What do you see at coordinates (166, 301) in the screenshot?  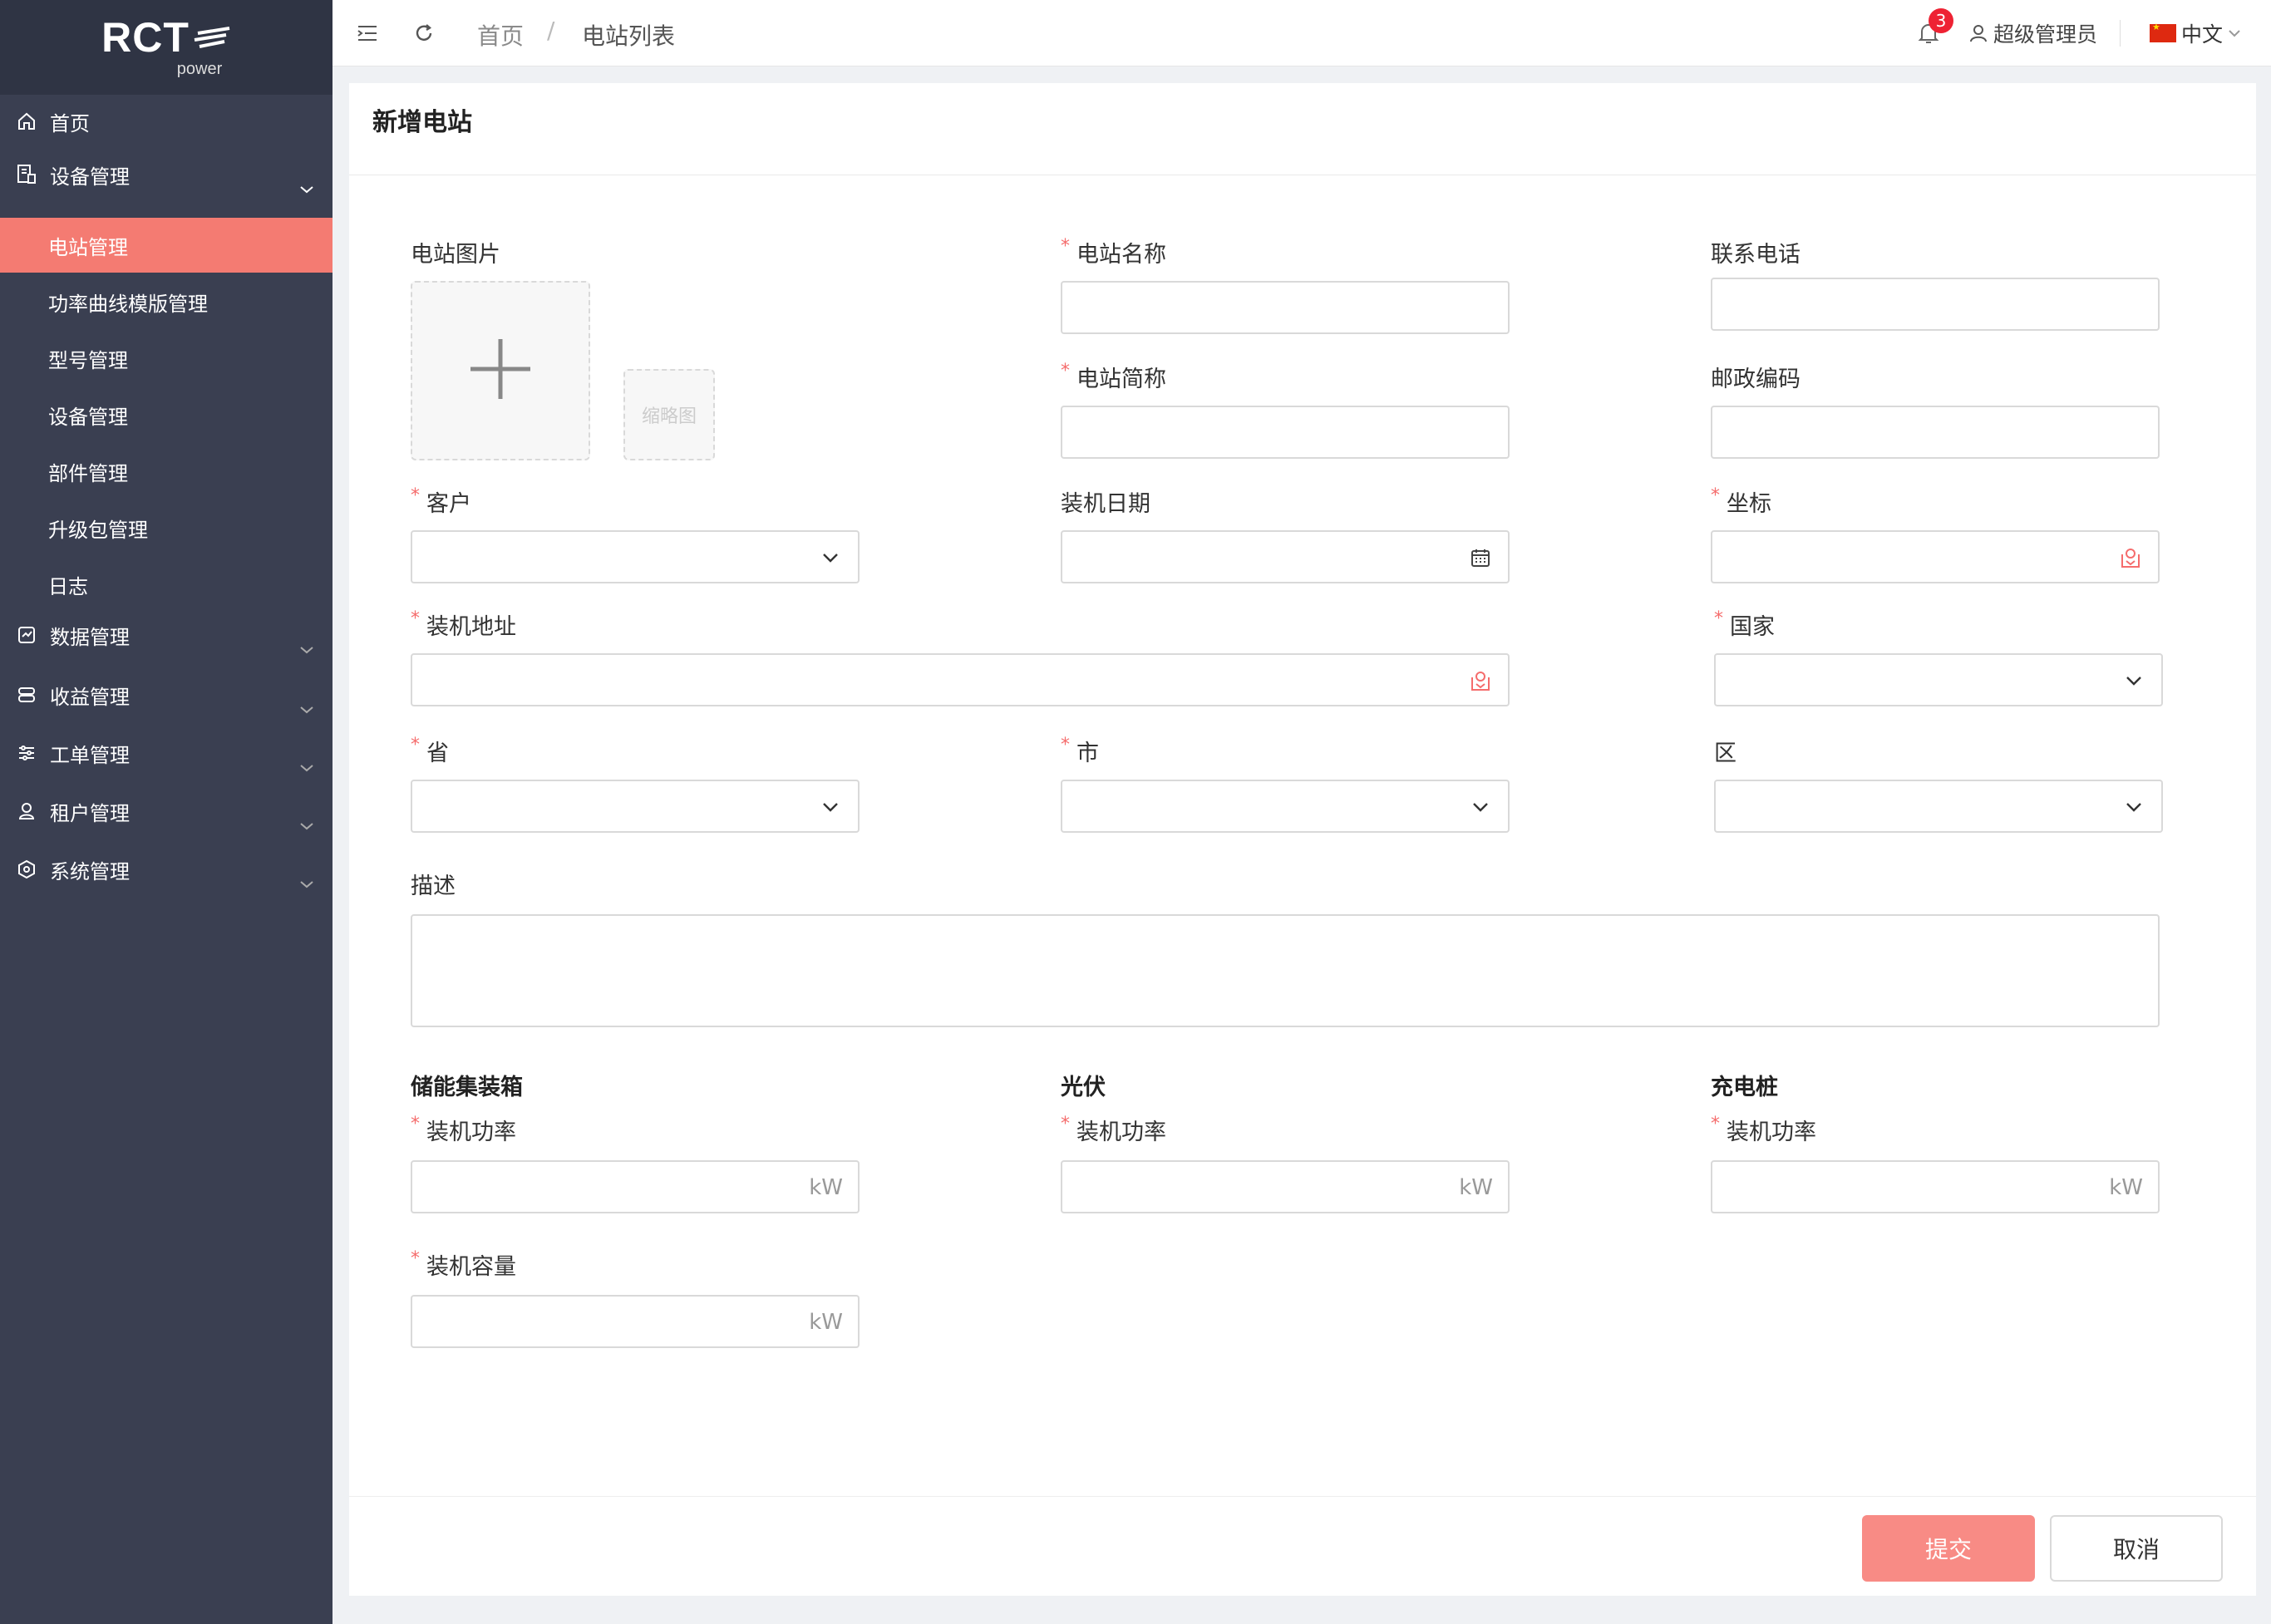 I see `sidebar-subitem-power-curve: 功率曲线模版管理` at bounding box center [166, 301].